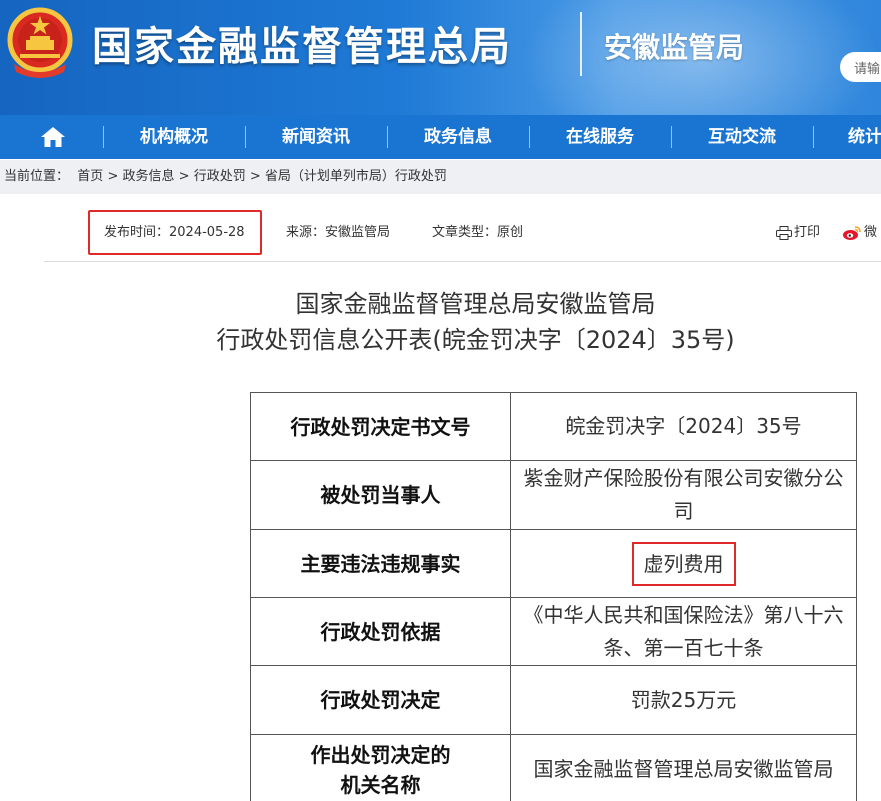 This screenshot has width=881, height=801. I want to click on source-value: 安徽监管局, so click(358, 232).